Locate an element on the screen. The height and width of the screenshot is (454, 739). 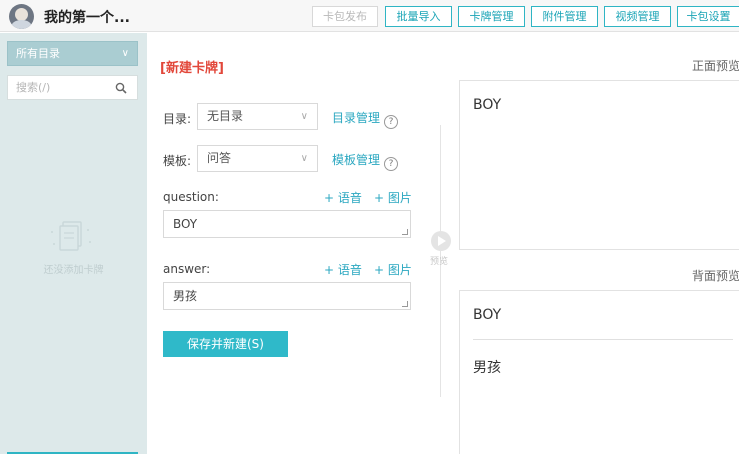
empty-cards-text: 还没添加卡牌 is located at coordinates (73, 270).